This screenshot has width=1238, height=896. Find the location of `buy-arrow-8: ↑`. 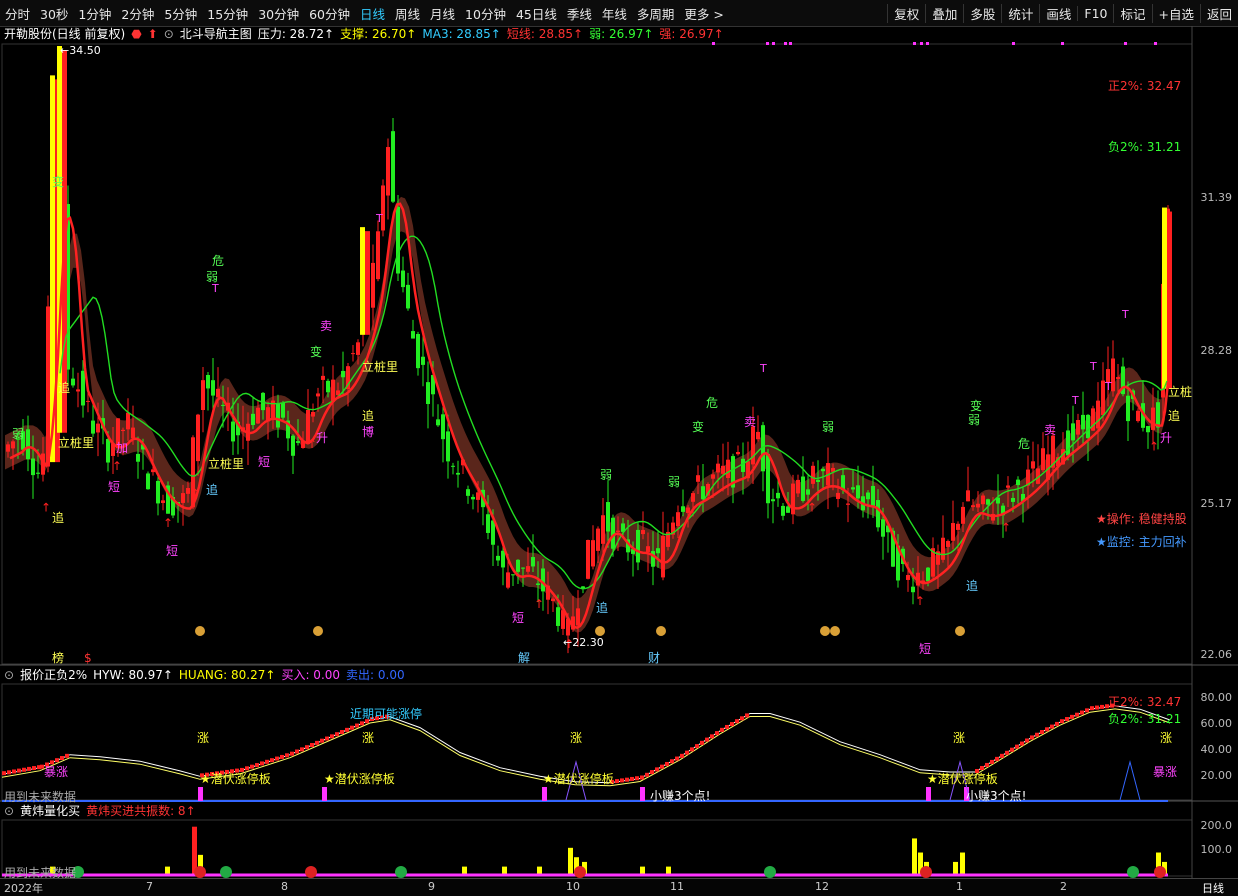

buy-arrow-8: ↑ is located at coordinates (920, 601).